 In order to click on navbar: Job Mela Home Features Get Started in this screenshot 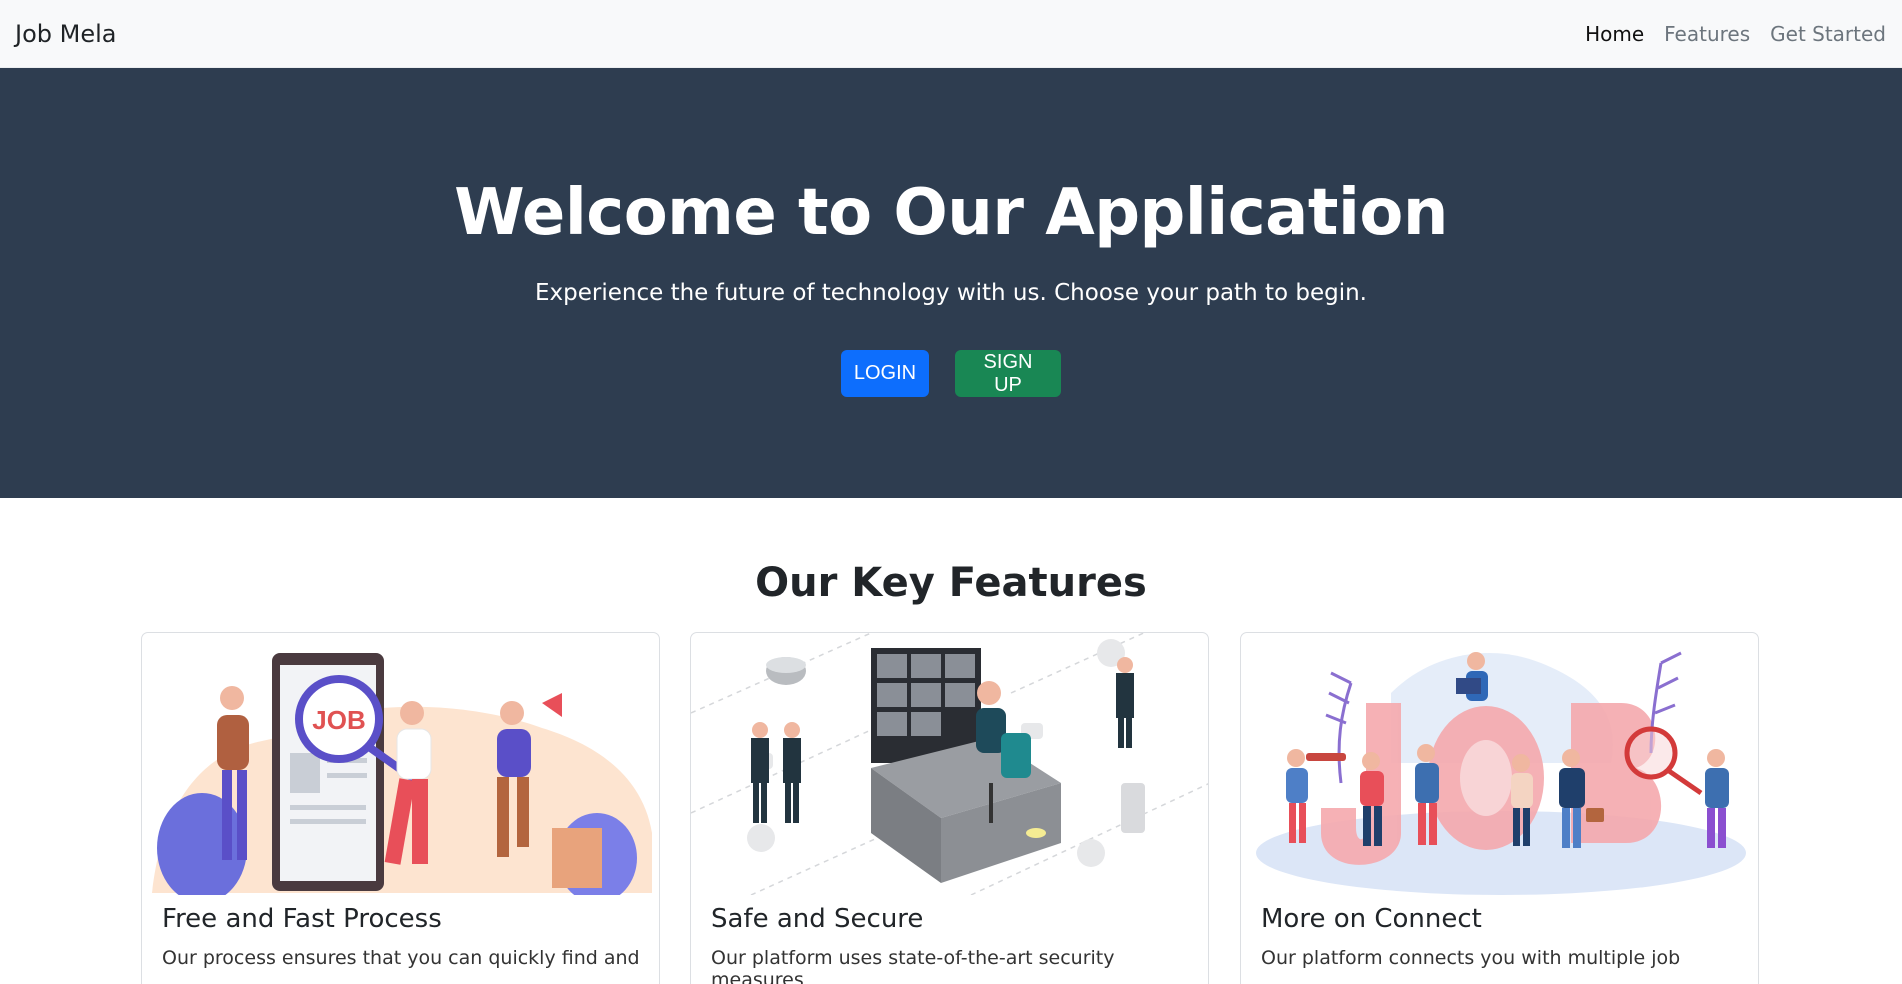, I will do `click(951, 34)`.